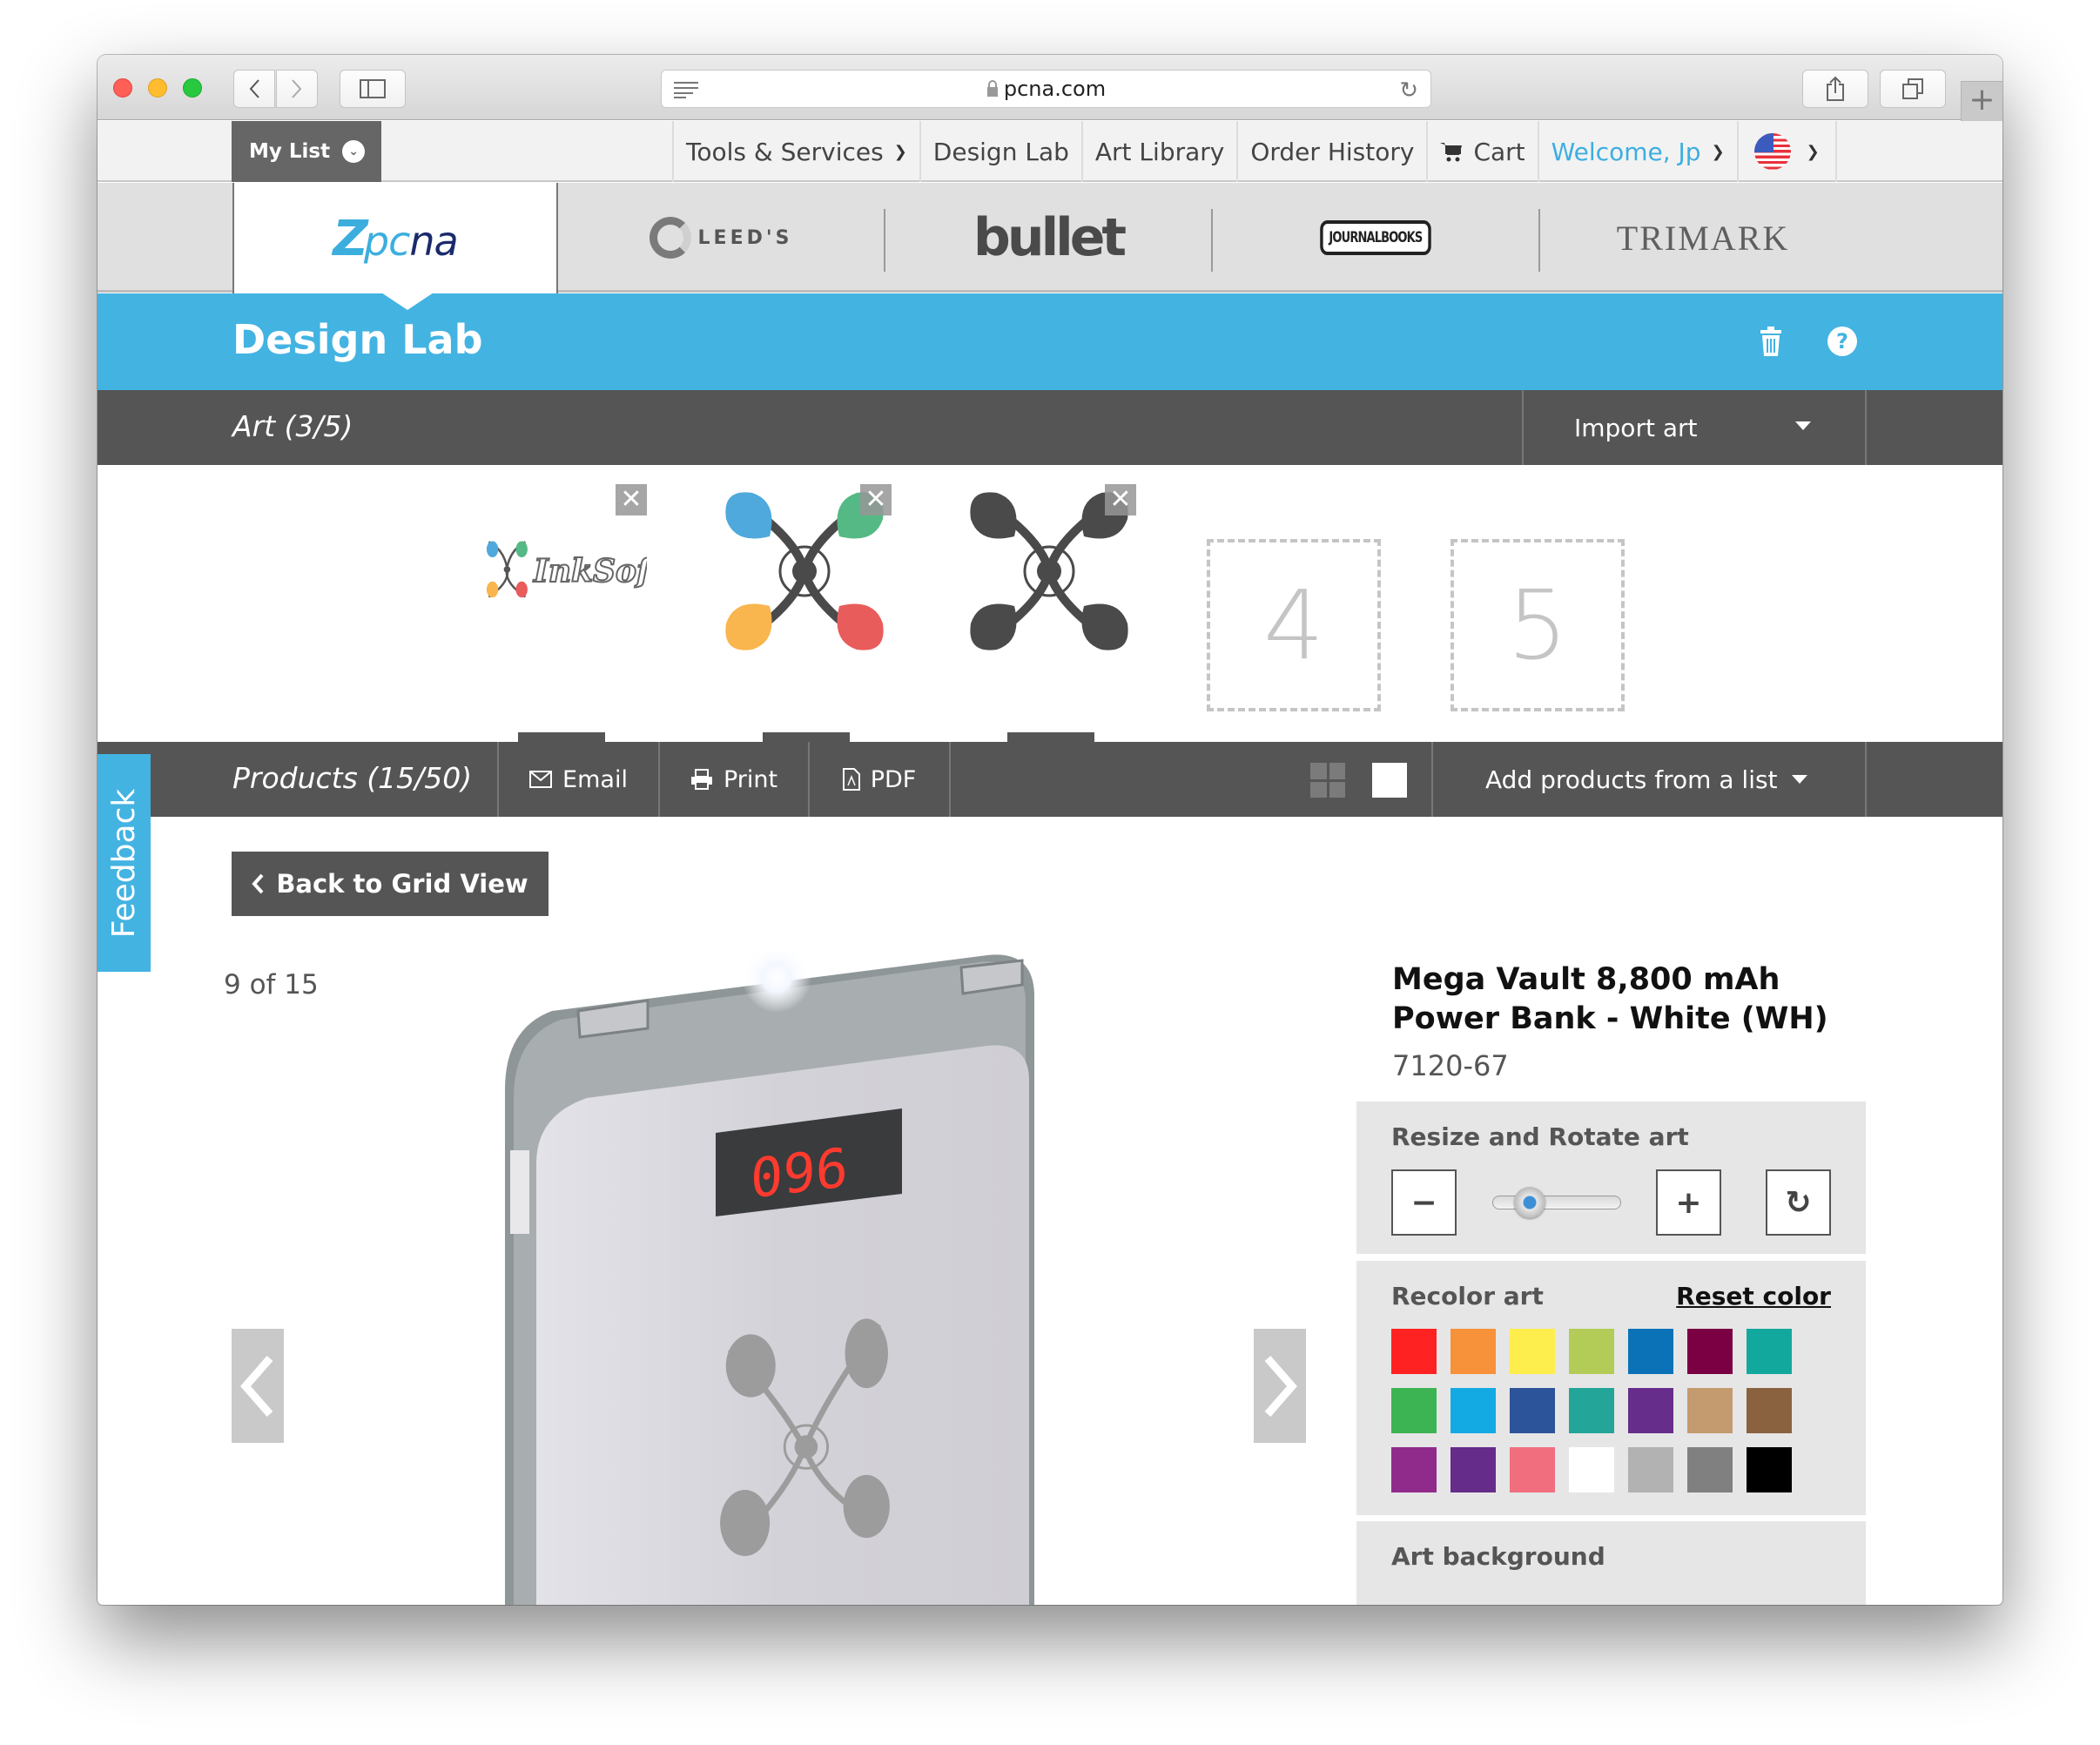  What do you see at coordinates (1529, 1202) in the screenshot?
I see `art-size-slider-handle` at bounding box center [1529, 1202].